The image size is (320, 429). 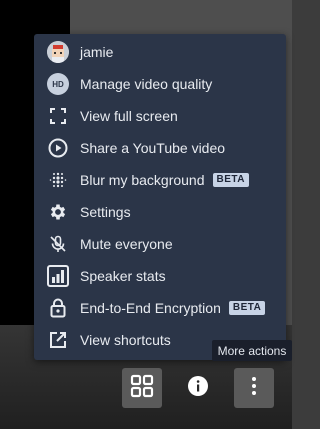 I want to click on menu-item-label: View shortcuts, so click(x=125, y=340).